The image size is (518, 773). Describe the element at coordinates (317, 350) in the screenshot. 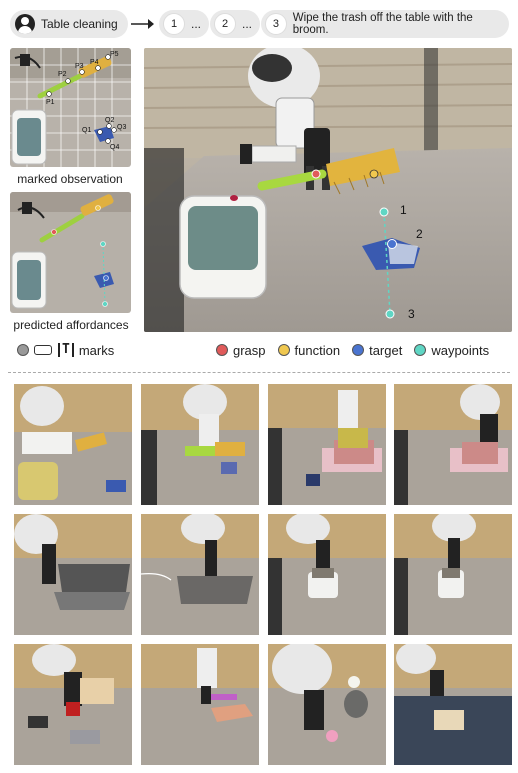

I see `function-label: function` at that location.